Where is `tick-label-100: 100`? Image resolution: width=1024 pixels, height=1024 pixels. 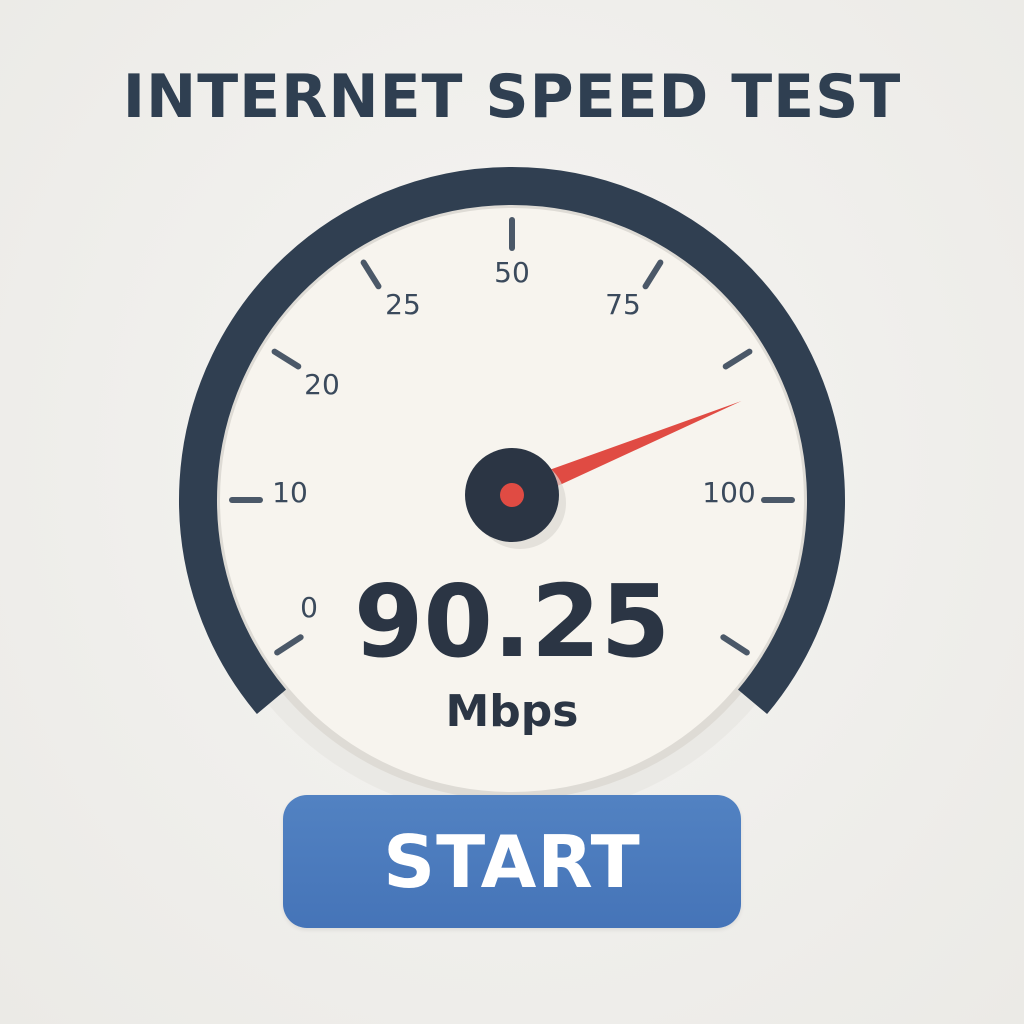
tick-label-100: 100 is located at coordinates (728, 492).